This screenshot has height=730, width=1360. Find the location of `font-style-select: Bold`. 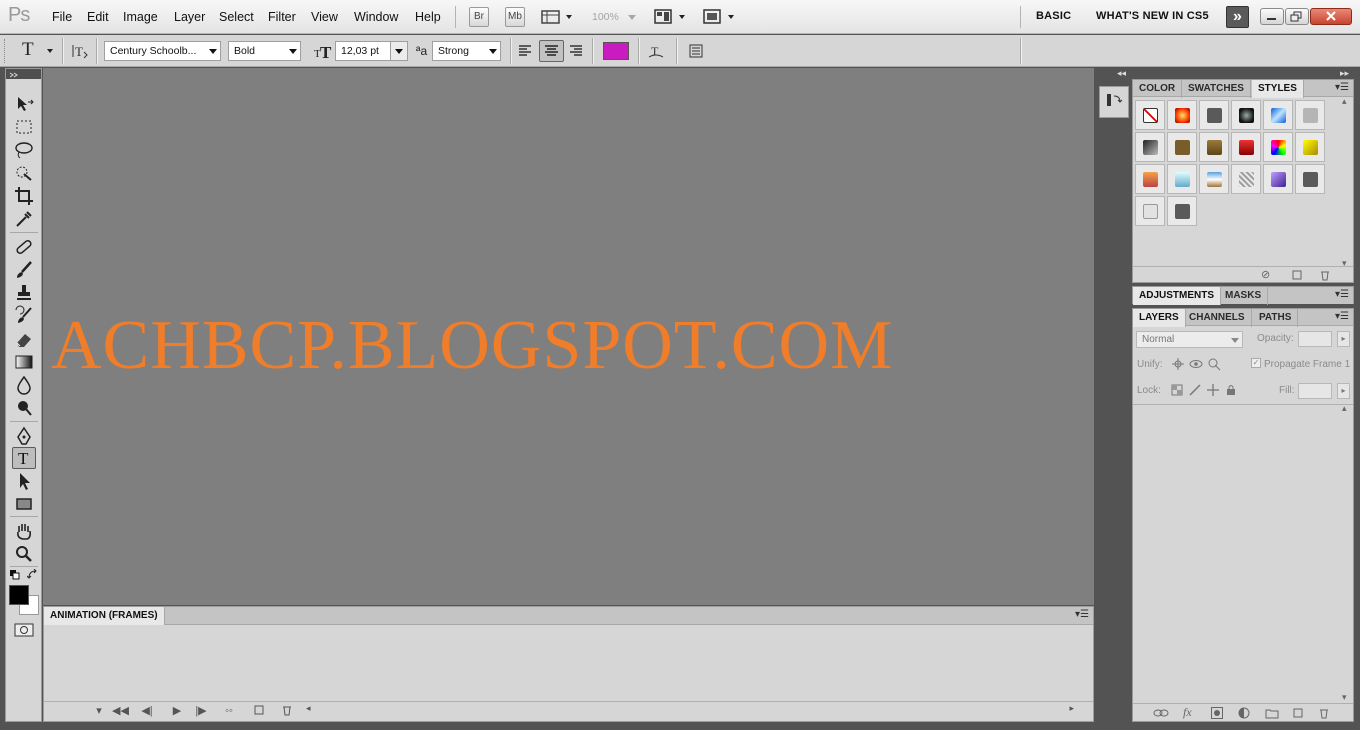

font-style-select: Bold is located at coordinates (264, 51).